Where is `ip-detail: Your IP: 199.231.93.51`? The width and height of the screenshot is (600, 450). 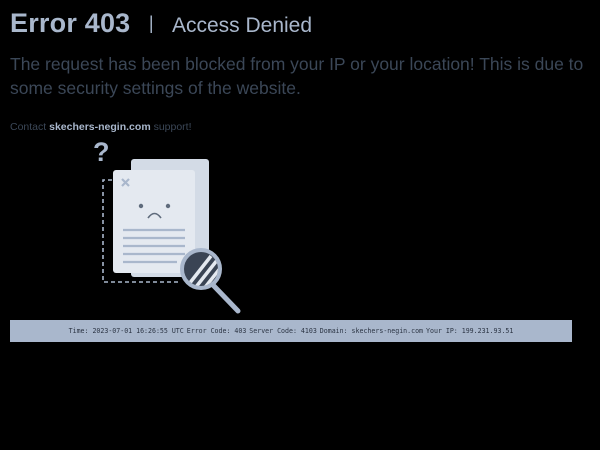
ip-detail: Your IP: 199.231.93.51 is located at coordinates (470, 331).